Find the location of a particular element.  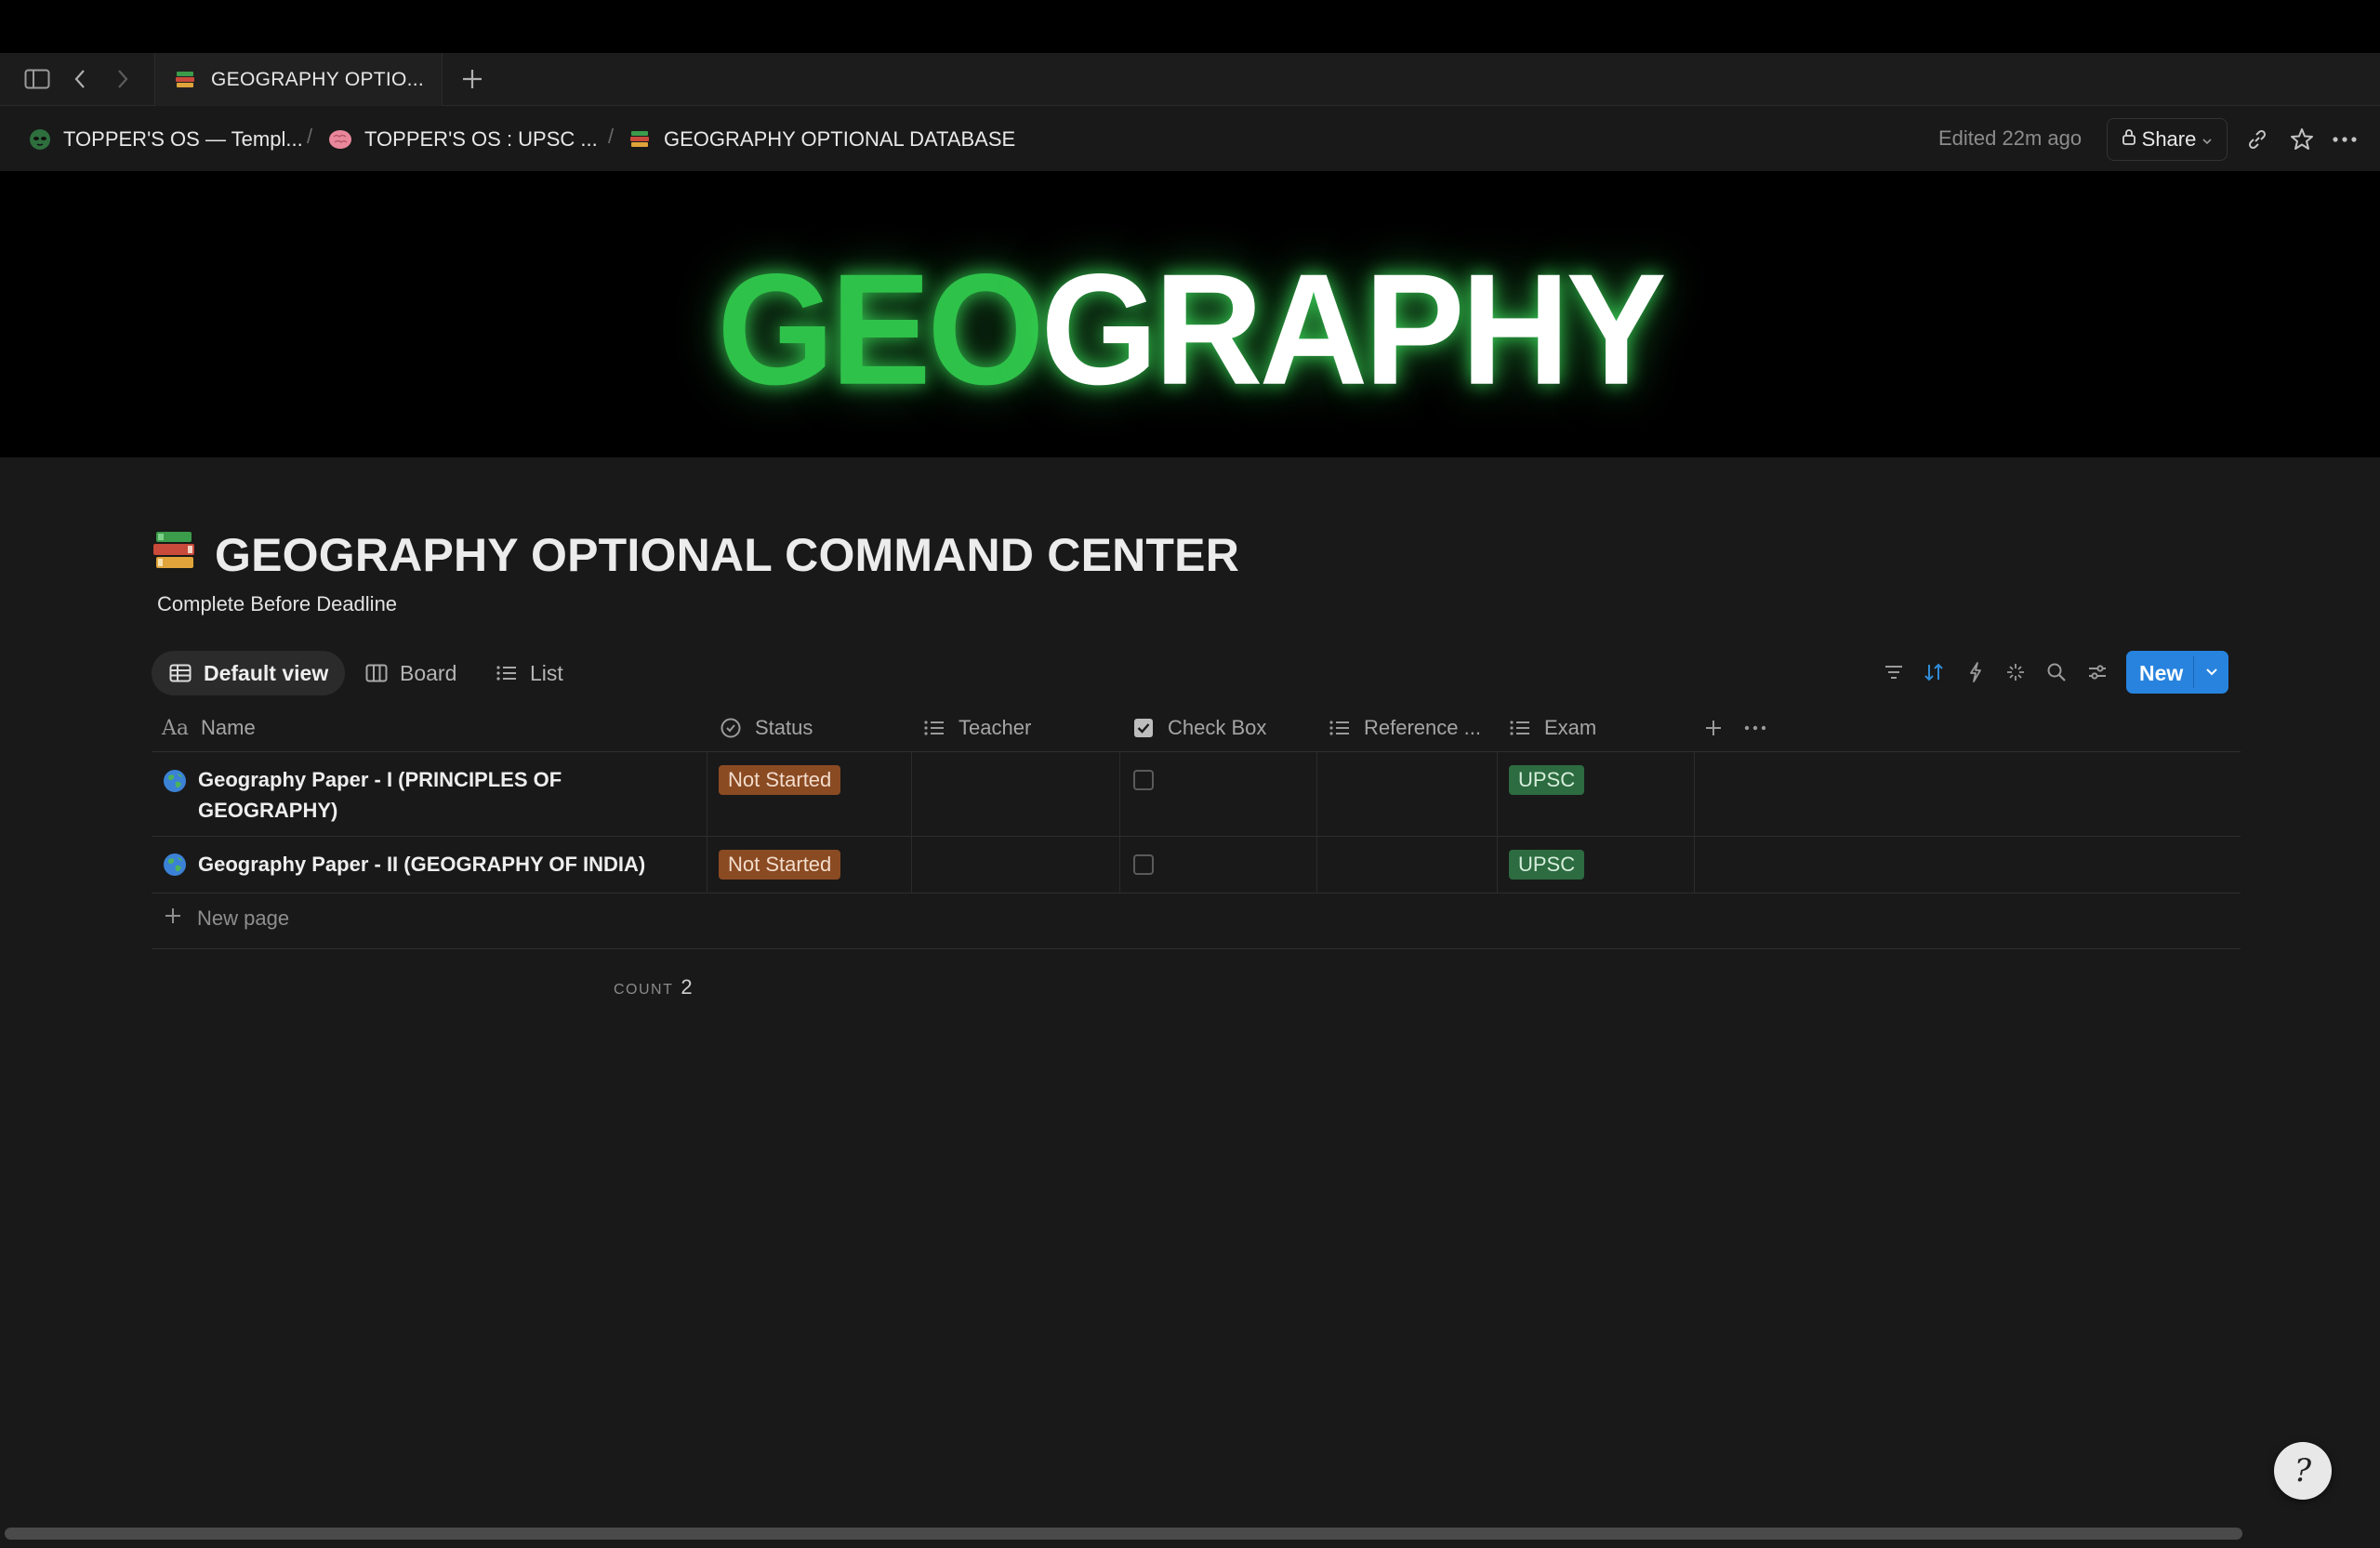

alien-icon is located at coordinates (40, 139).